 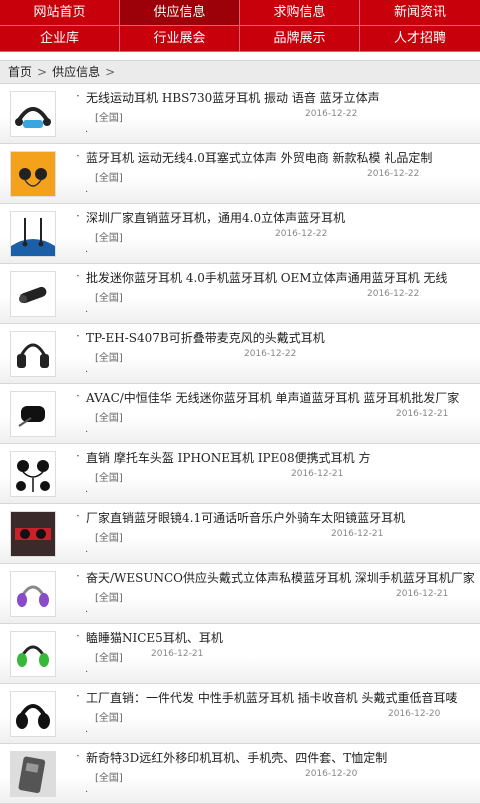 What do you see at coordinates (33, 354) in the screenshot?
I see `headphones-icon` at bounding box center [33, 354].